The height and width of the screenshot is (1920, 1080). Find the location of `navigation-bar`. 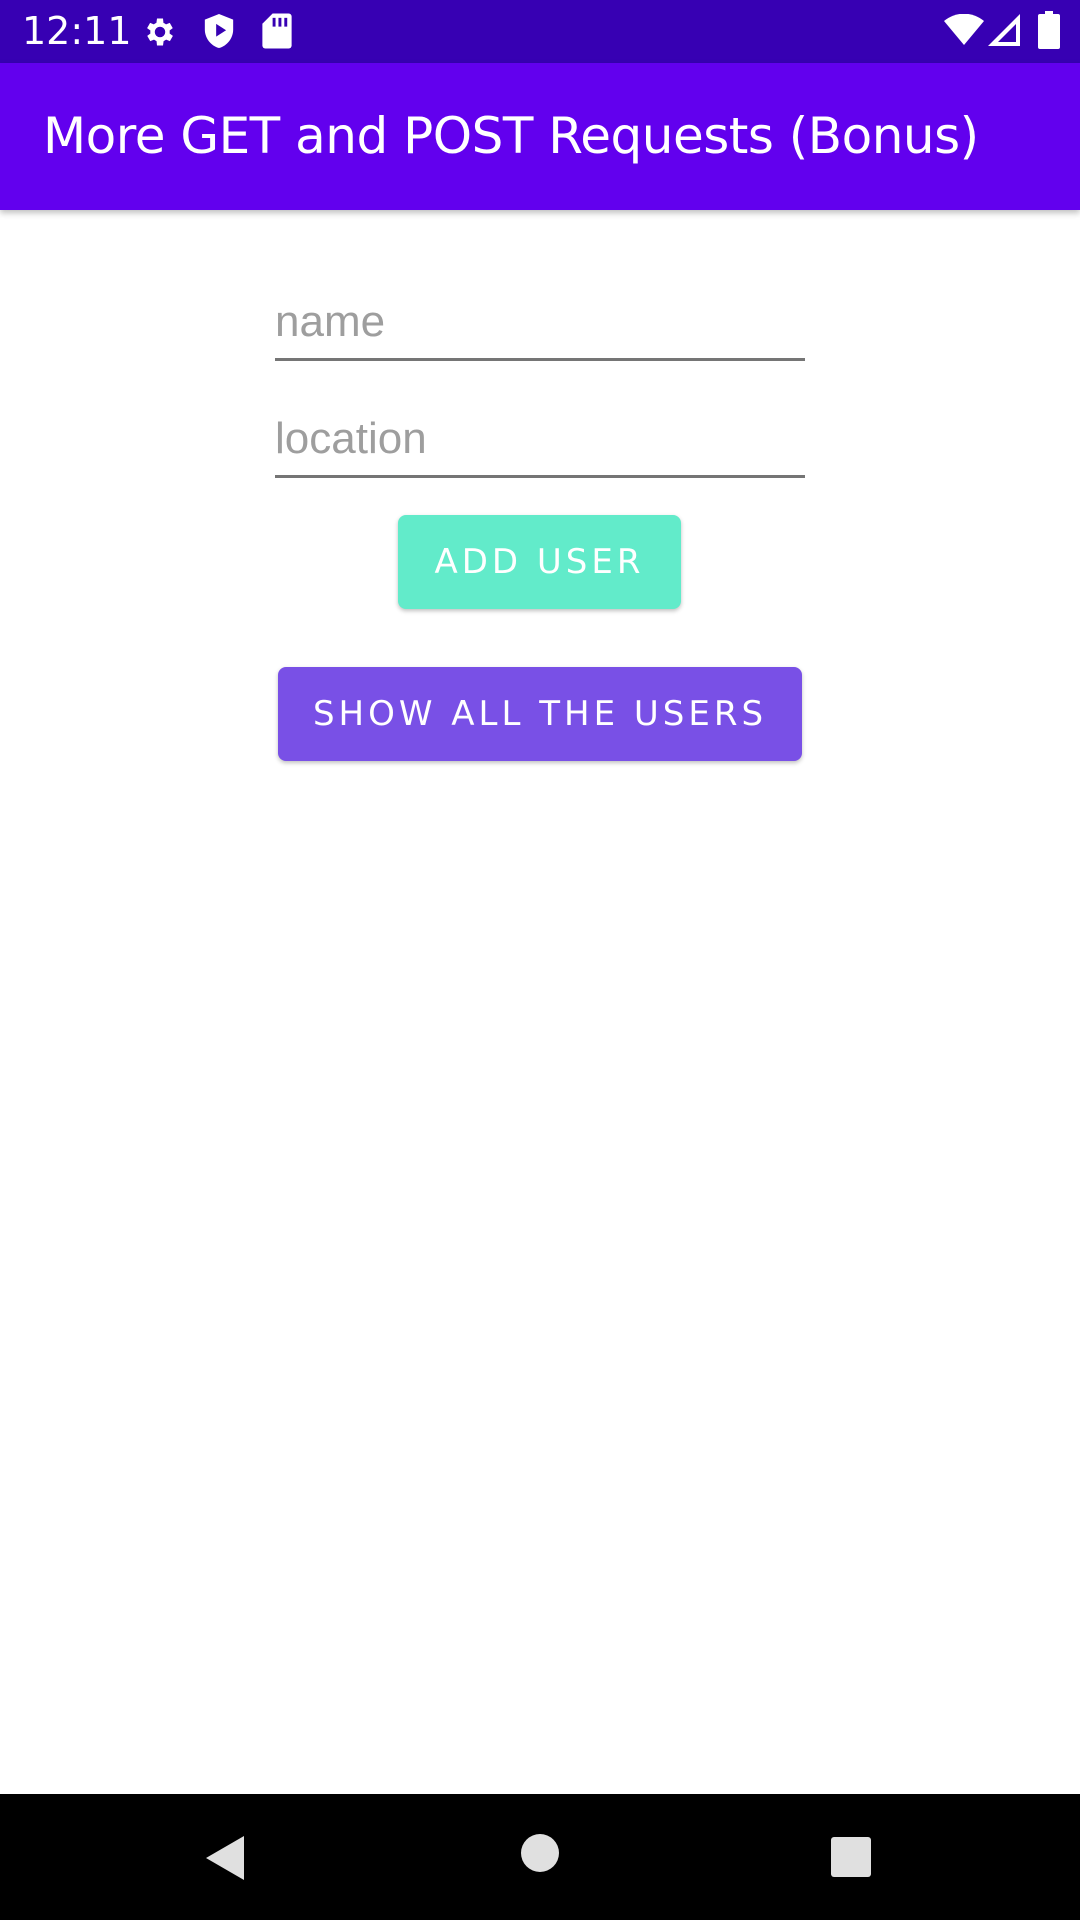

navigation-bar is located at coordinates (540, 1857).